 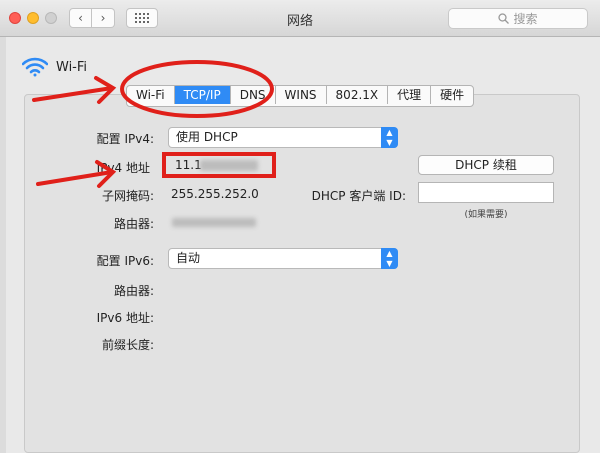 I want to click on tab-wifi: Wi-Fi, so click(x=151, y=95).